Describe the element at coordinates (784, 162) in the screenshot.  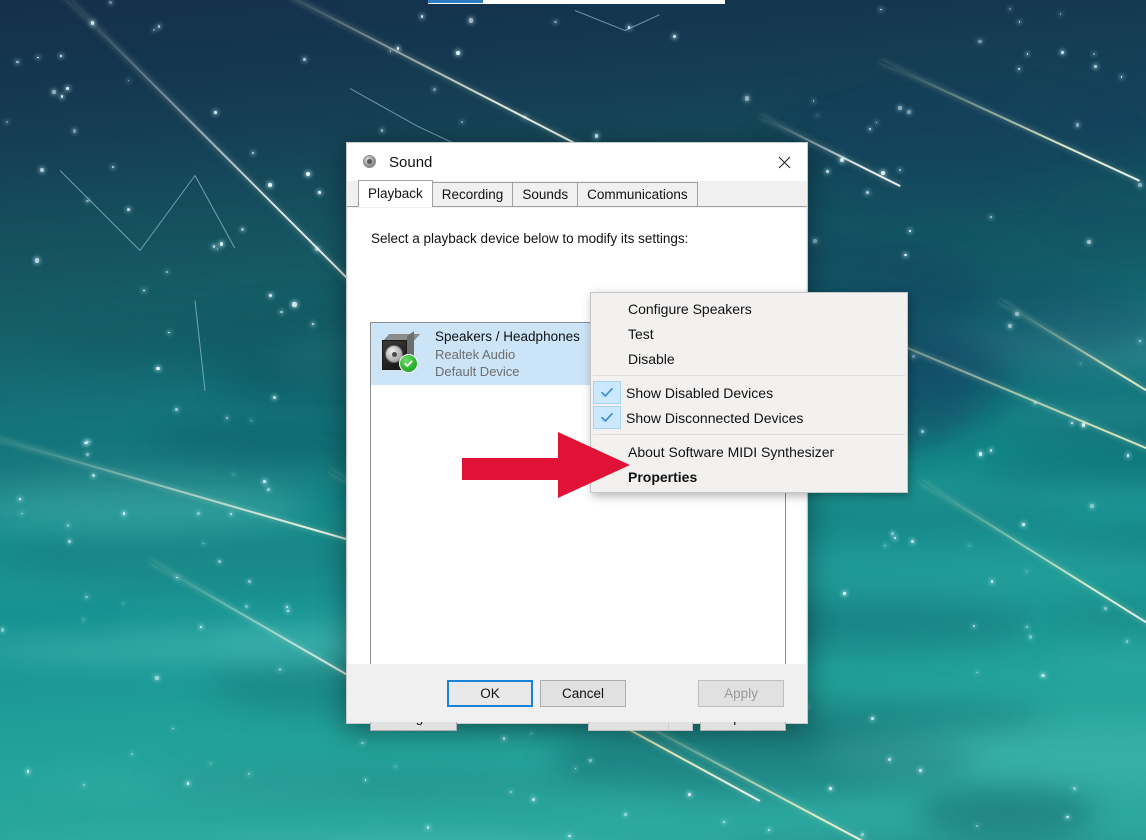
I see `close-icon` at that location.